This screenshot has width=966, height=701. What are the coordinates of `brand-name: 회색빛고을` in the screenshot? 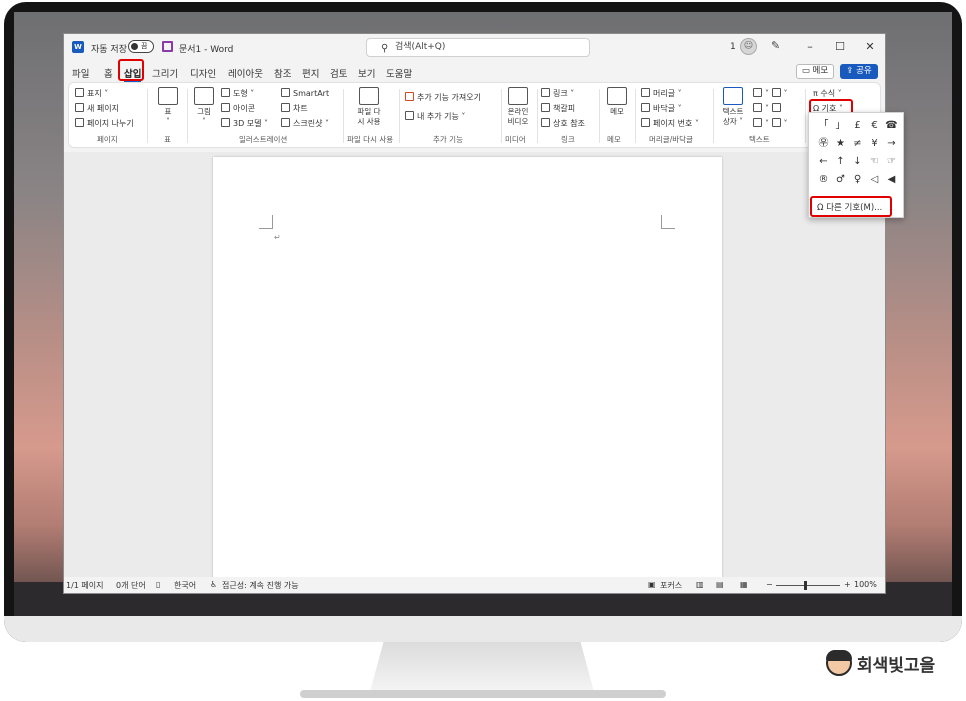 It's located at (896, 665).